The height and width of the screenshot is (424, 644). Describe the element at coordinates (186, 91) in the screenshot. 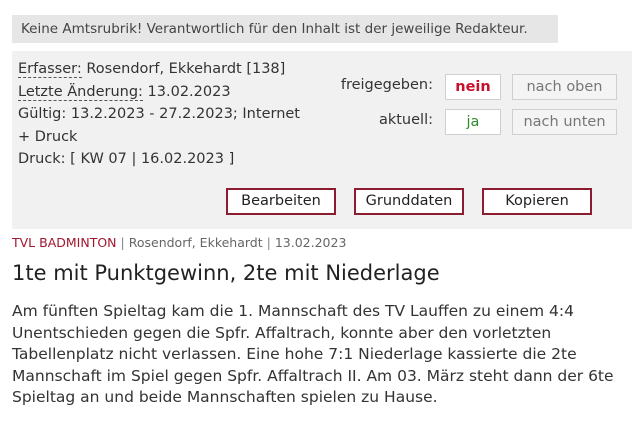

I see `last-changed-value: 13.02.2023` at that location.